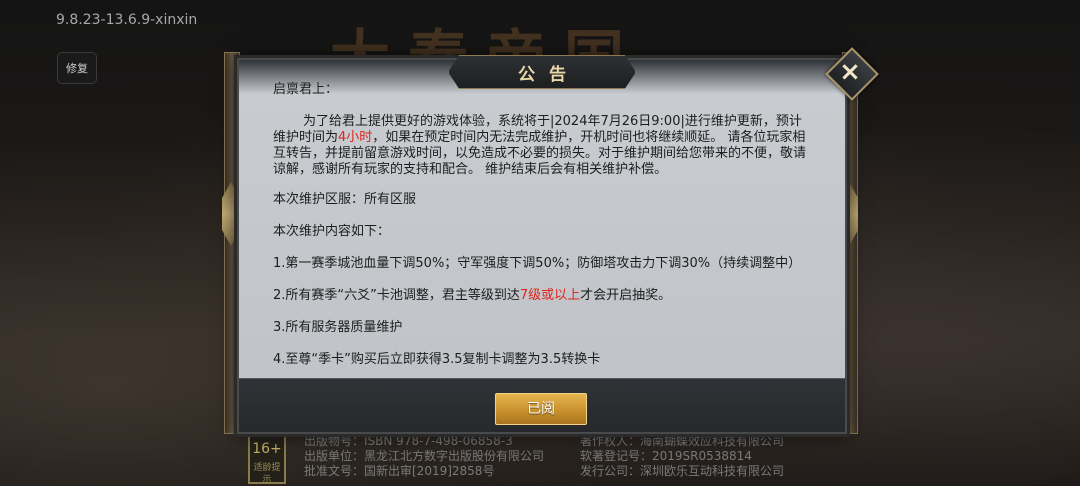 This screenshot has width=1080, height=486. Describe the element at coordinates (77, 68) in the screenshot. I see `repair-button: 修复` at that location.